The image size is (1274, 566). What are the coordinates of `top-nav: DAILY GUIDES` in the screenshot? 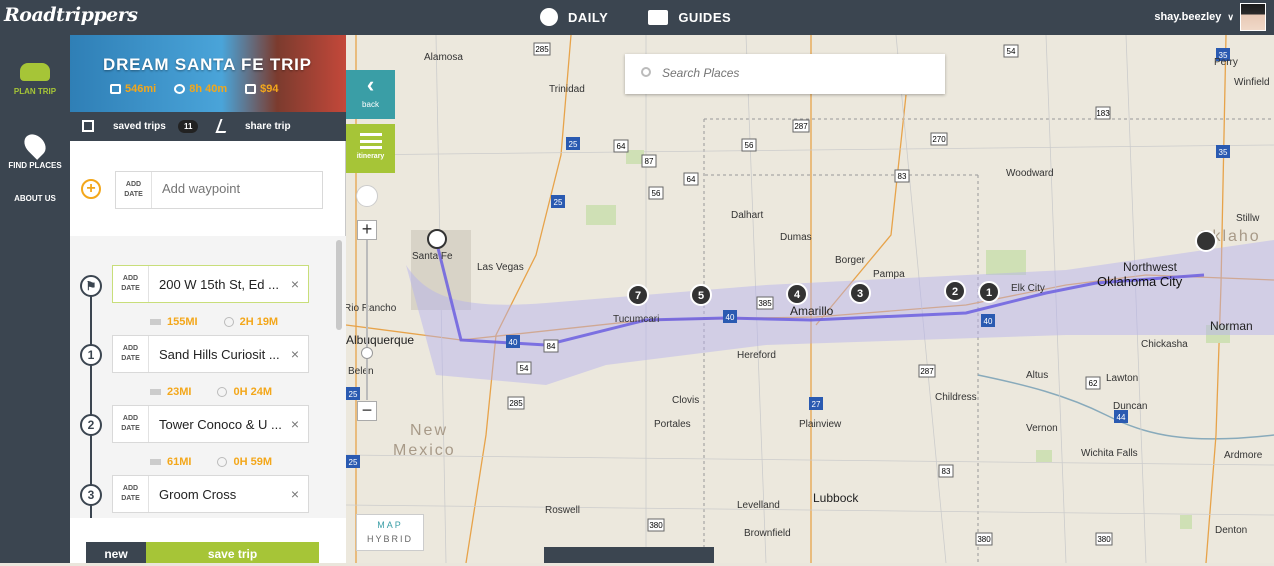 It's located at (635, 17).